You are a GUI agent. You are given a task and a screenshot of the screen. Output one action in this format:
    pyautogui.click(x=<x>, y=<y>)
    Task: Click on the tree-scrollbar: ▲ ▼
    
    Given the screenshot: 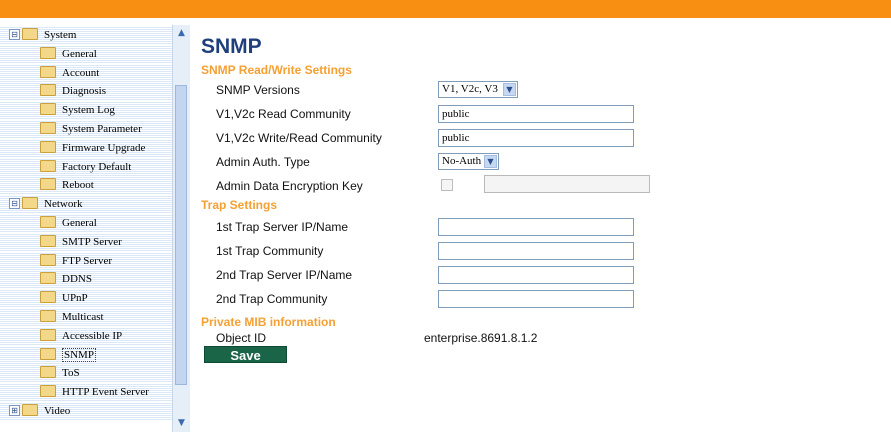 What is the action you would take?
    pyautogui.click(x=181, y=228)
    